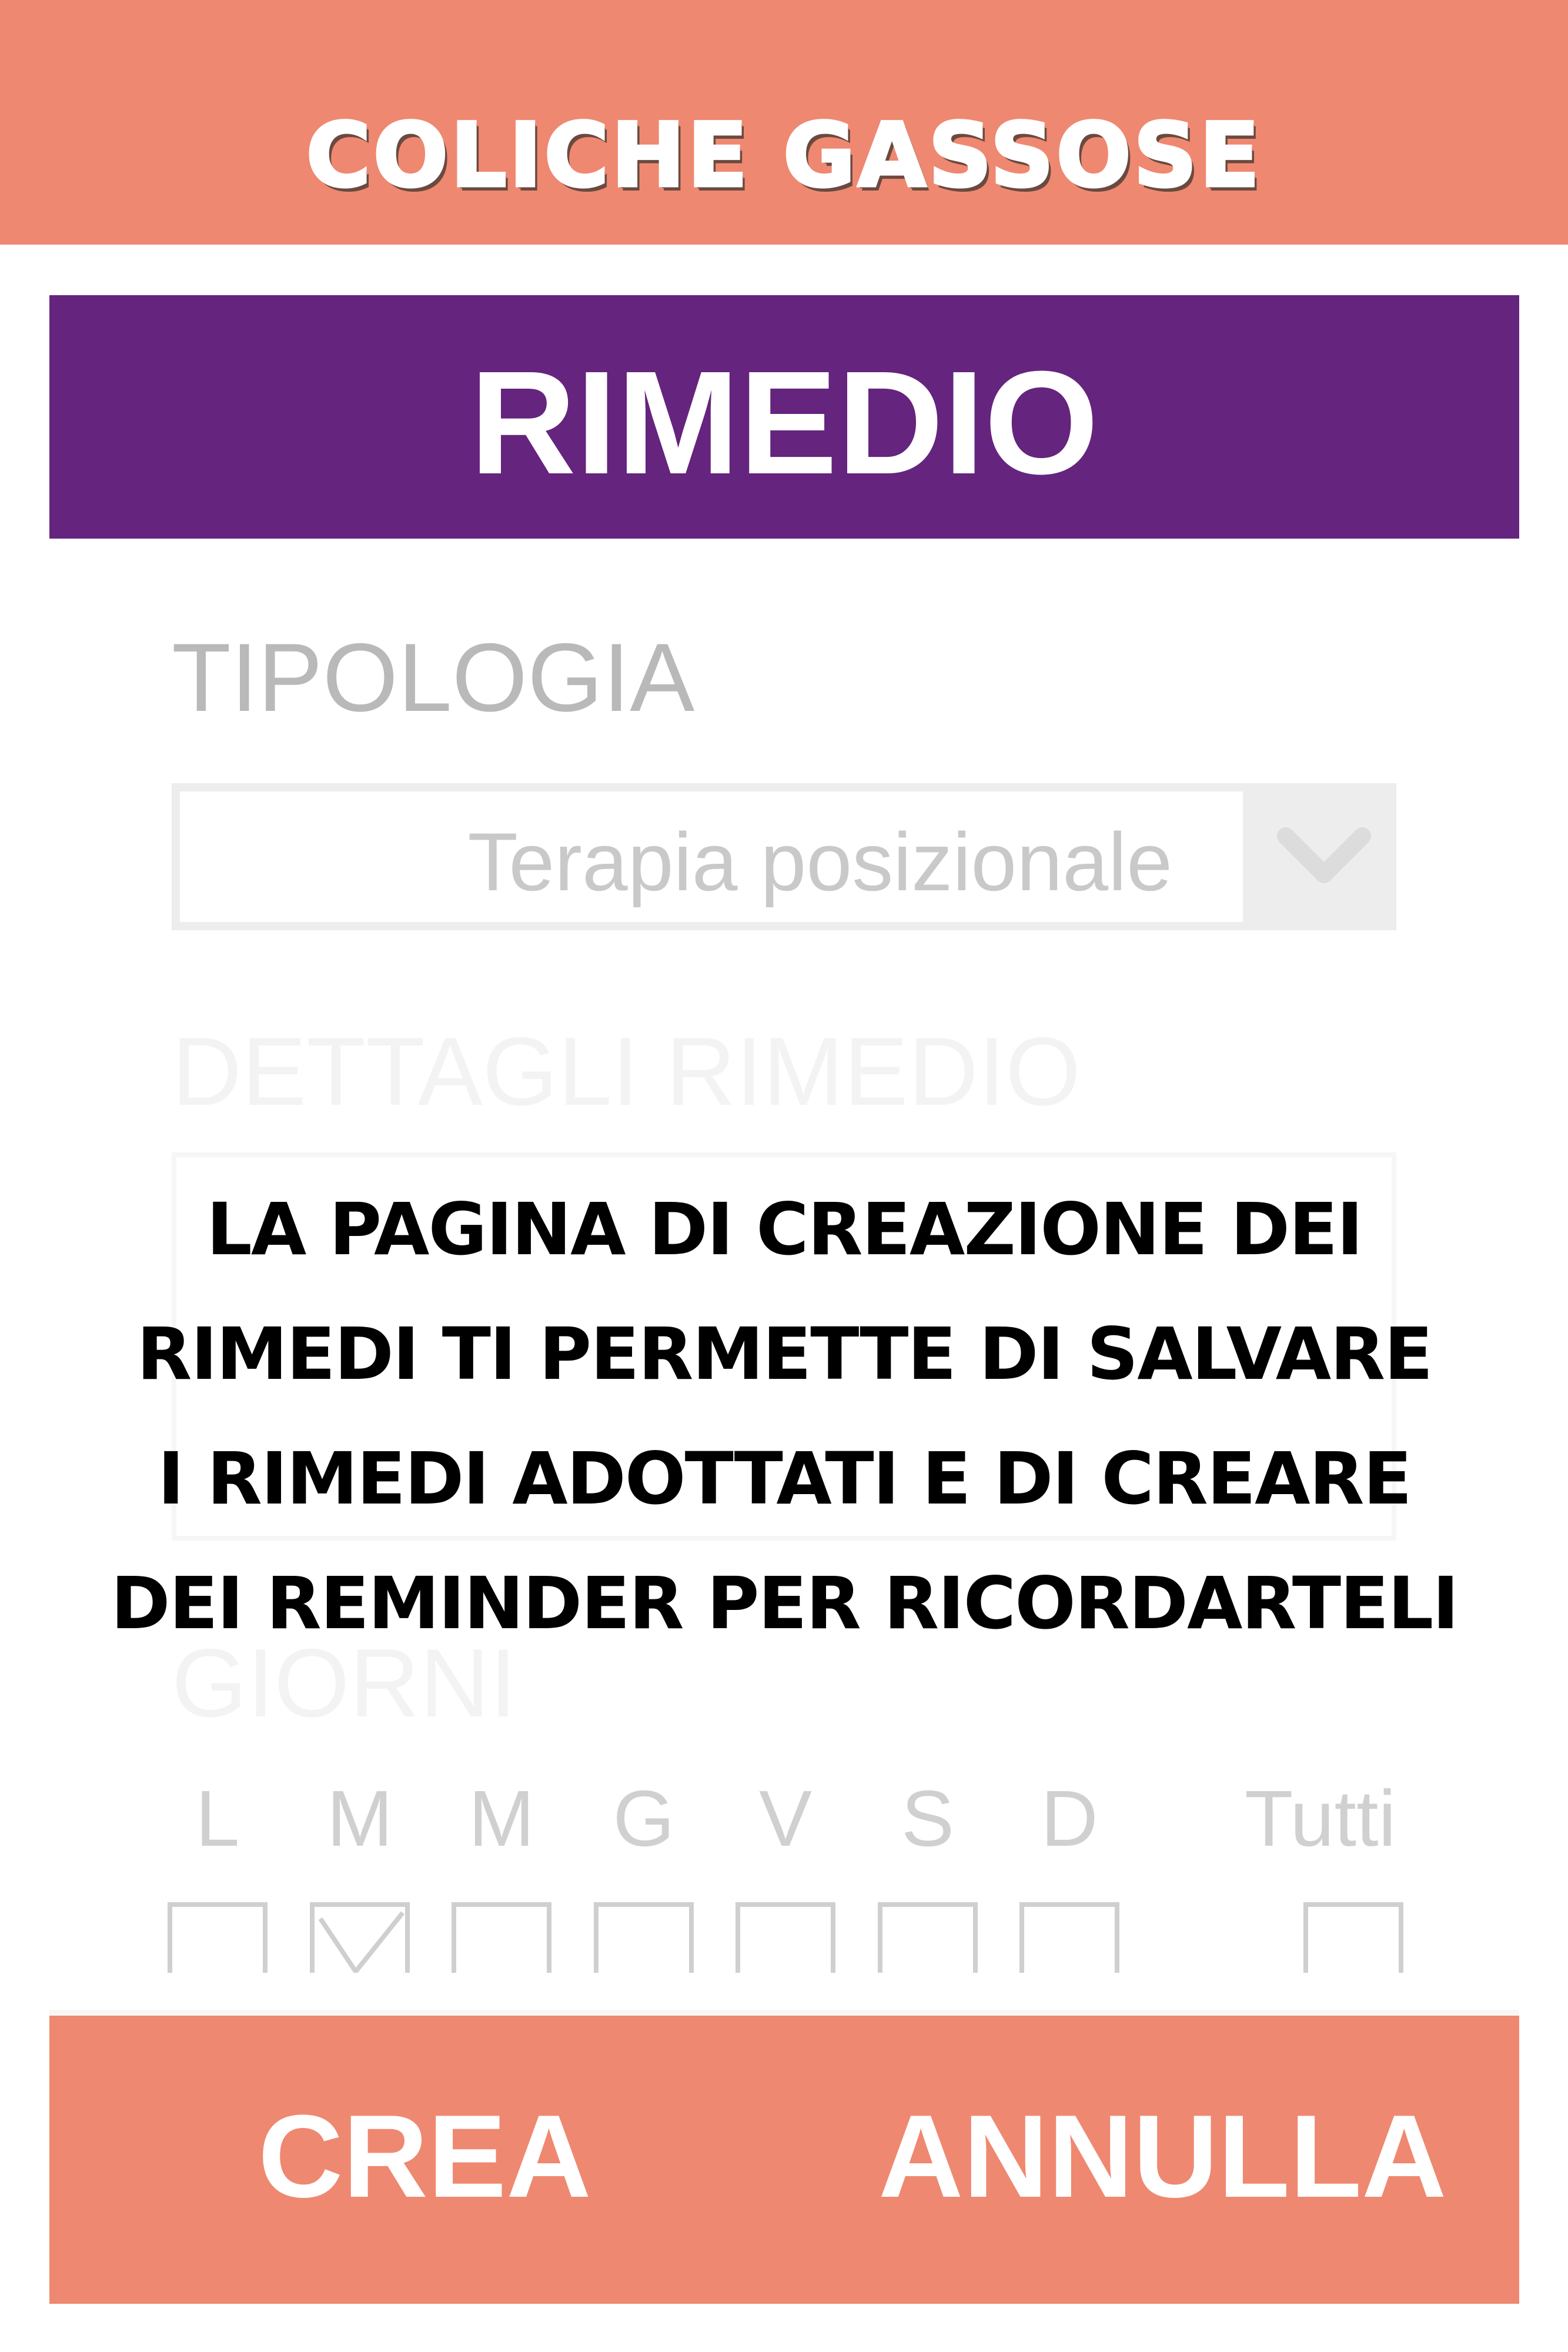  What do you see at coordinates (433, 677) in the screenshot?
I see `tipologia-label: TIPOLOGIA` at bounding box center [433, 677].